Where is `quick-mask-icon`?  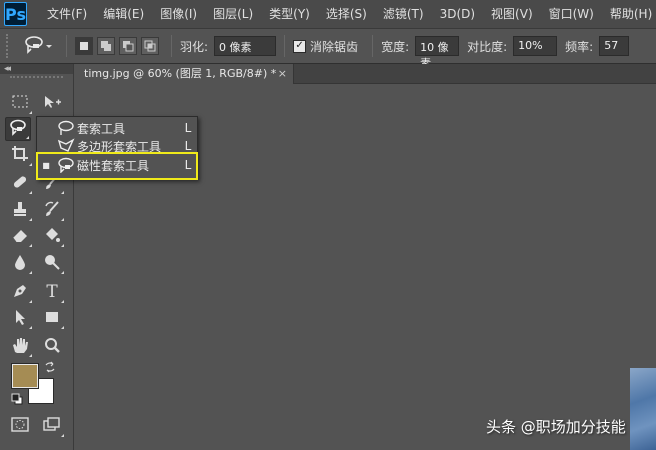
quick-mask-icon is located at coordinates (20, 426).